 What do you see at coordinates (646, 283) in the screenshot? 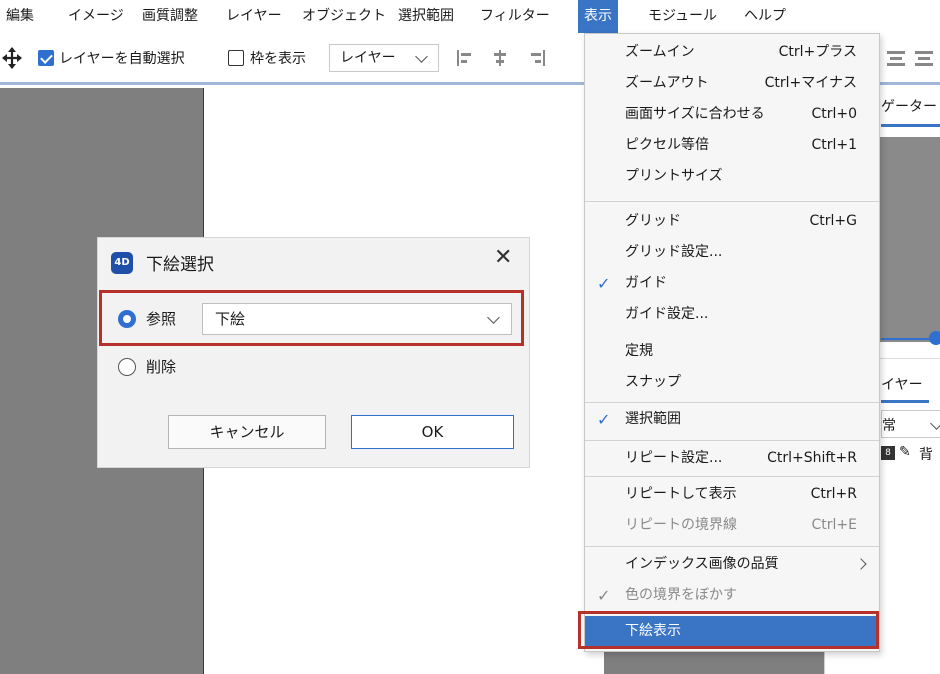
I see `menu-item-label: ガイド` at bounding box center [646, 283].